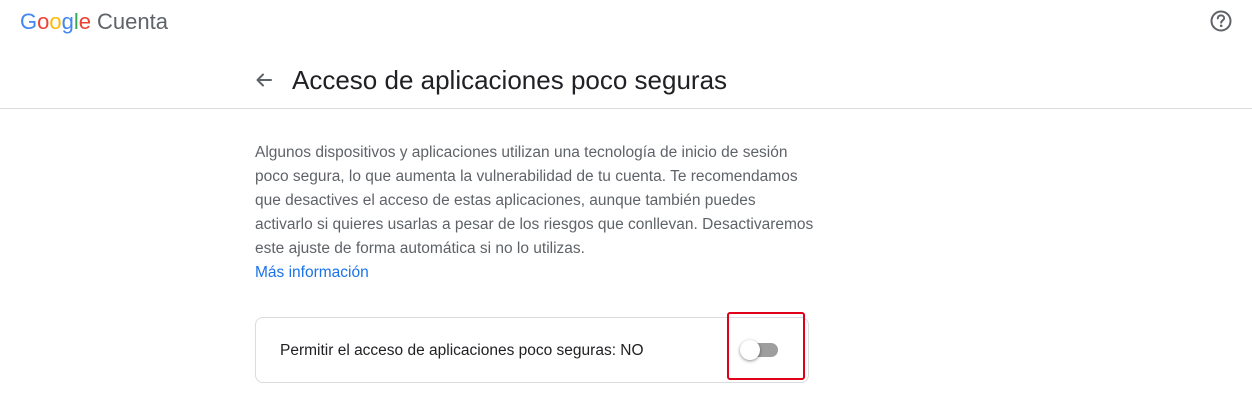  What do you see at coordinates (29, 21) in the screenshot?
I see `logo-letter: G` at bounding box center [29, 21].